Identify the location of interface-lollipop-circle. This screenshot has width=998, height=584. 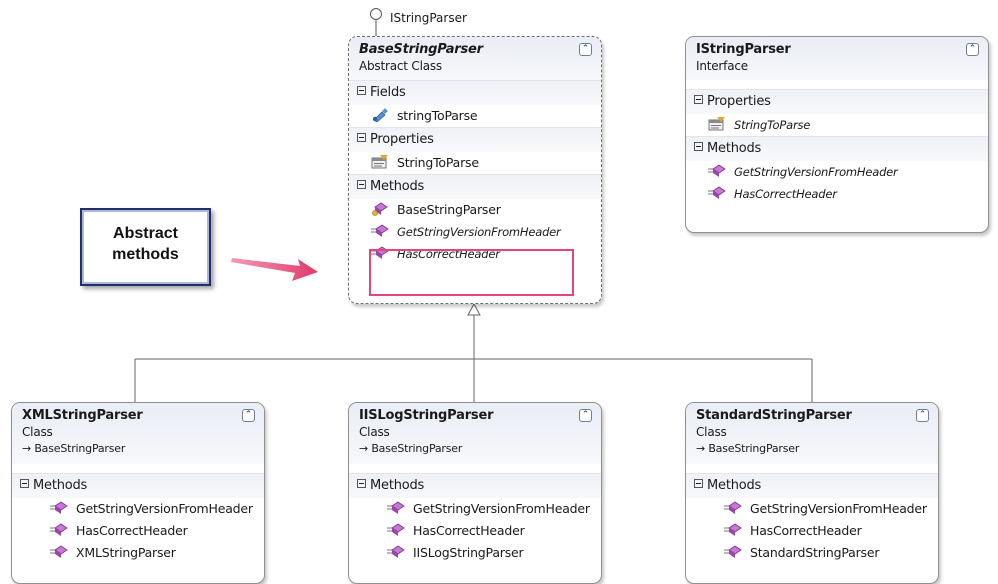
(376, 14).